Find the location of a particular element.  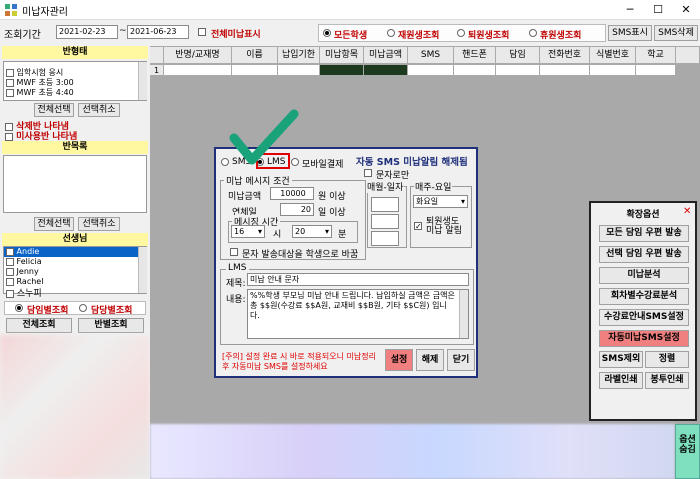

radio-by-teacher is located at coordinates (19, 308).